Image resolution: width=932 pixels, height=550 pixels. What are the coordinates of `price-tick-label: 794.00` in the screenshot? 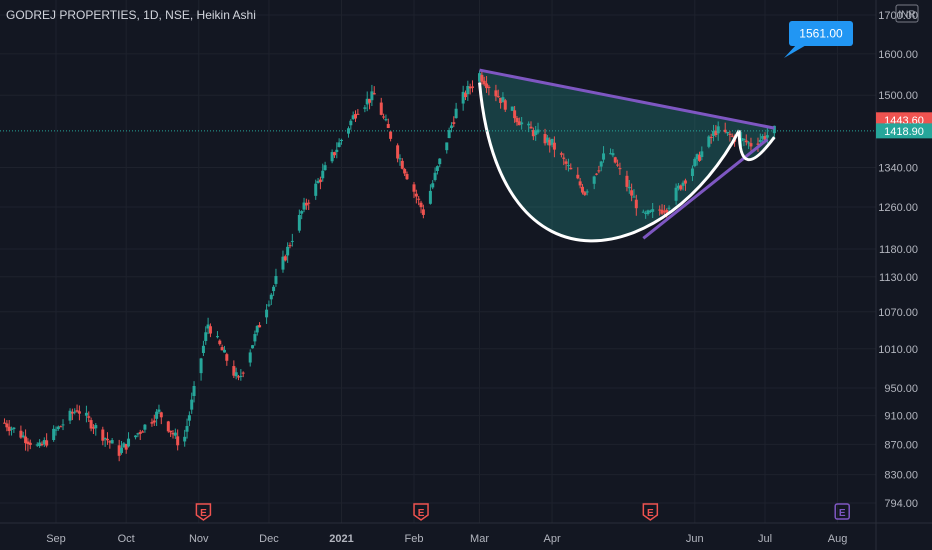 It's located at (901, 504).